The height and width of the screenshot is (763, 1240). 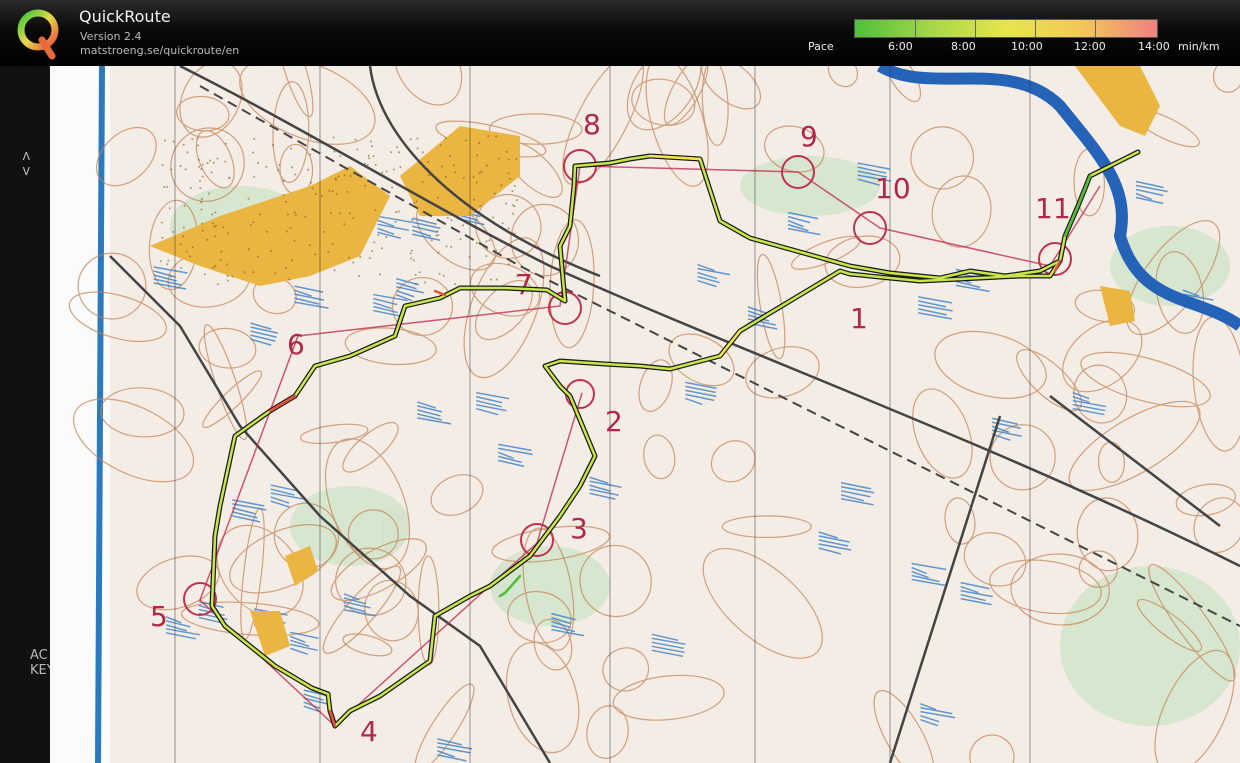 I want to click on strip-mark: < >, so click(x=27, y=163).